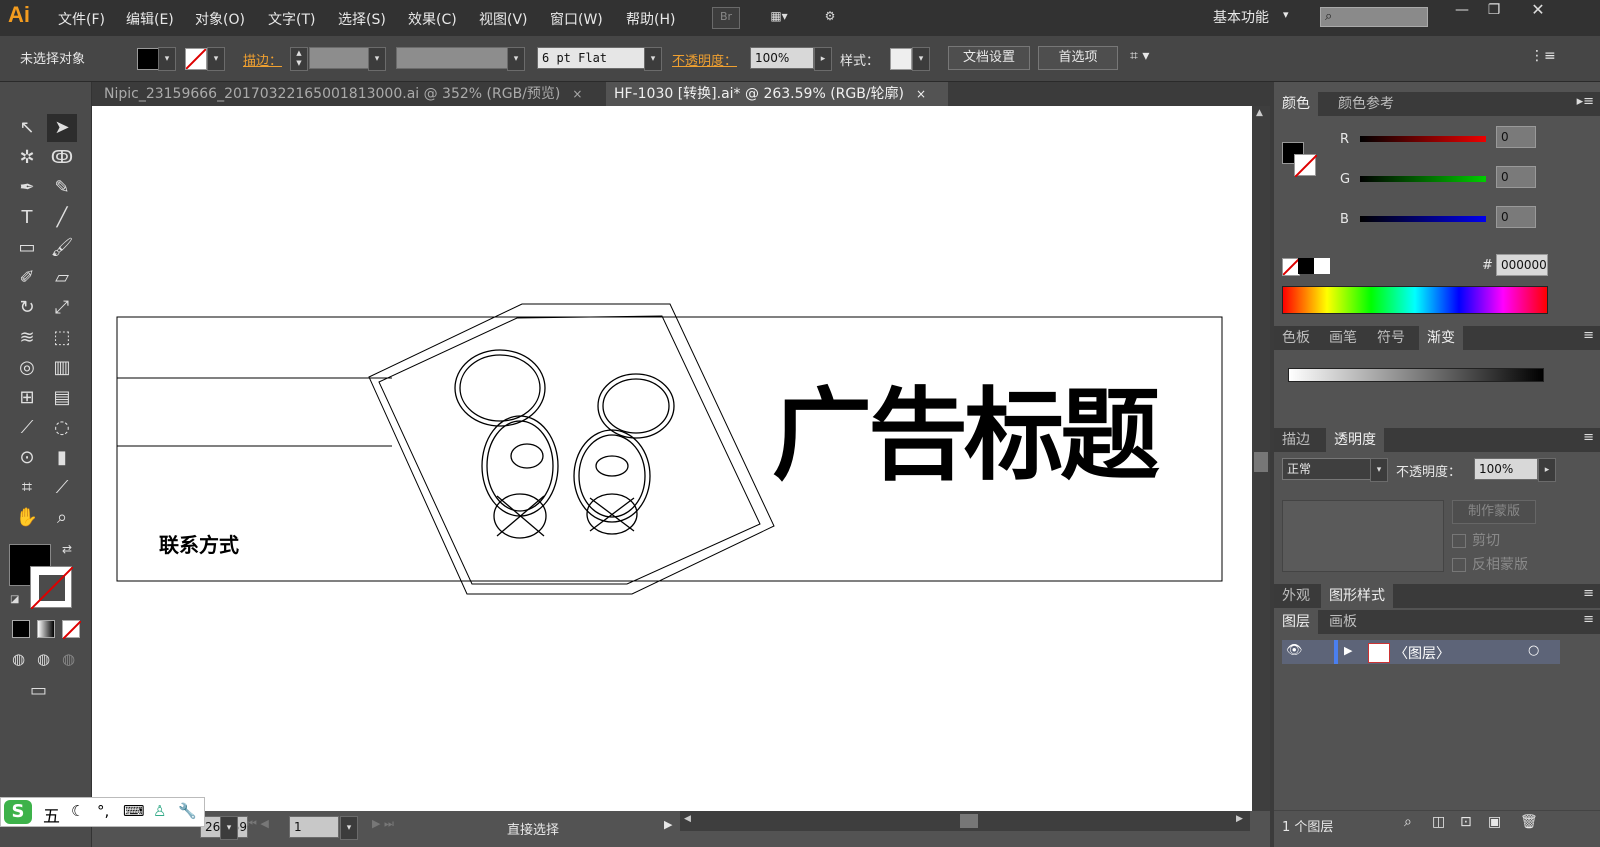 The height and width of the screenshot is (847, 1600). Describe the element at coordinates (77, 811) in the screenshot. I see `moon-icon: ☾` at that location.